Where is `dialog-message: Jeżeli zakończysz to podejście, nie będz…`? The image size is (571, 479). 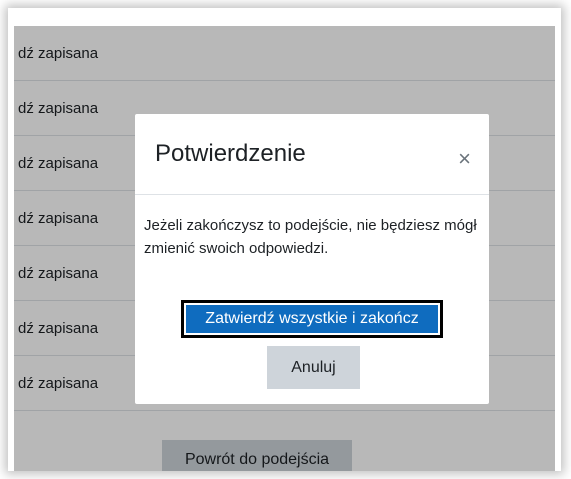 dialog-message: Jeżeli zakończysz to podejście, nie będz… is located at coordinates (310, 237).